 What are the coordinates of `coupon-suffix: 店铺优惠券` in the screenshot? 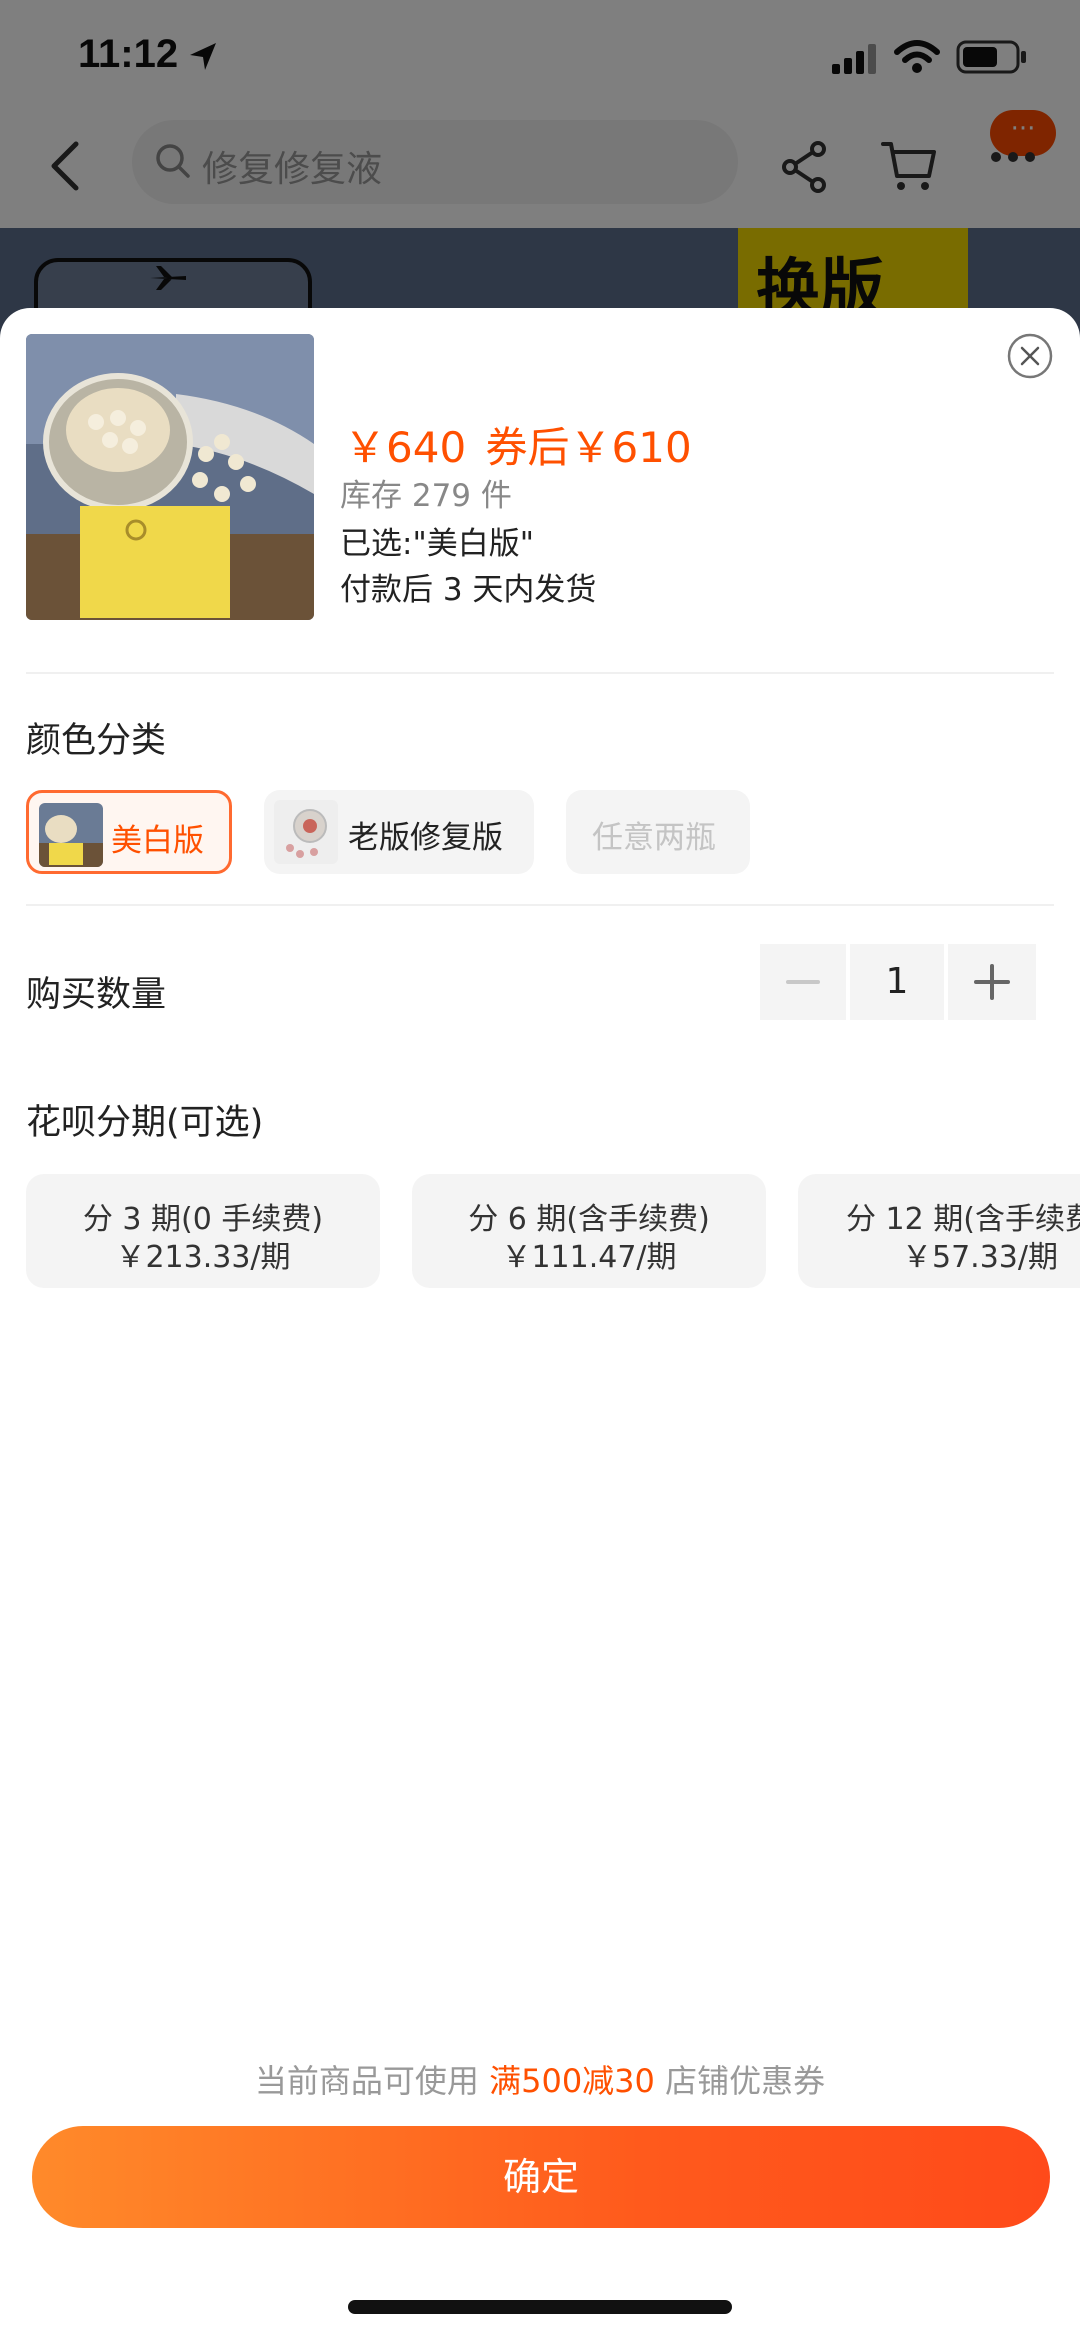 It's located at (745, 2081).